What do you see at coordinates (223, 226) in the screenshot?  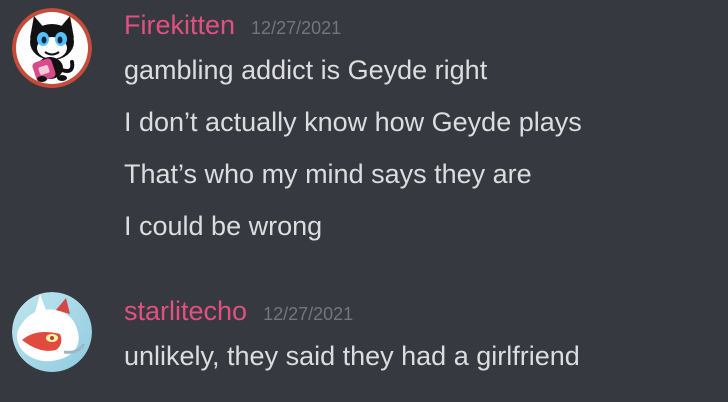 I see `message-text: I could be wrong` at bounding box center [223, 226].